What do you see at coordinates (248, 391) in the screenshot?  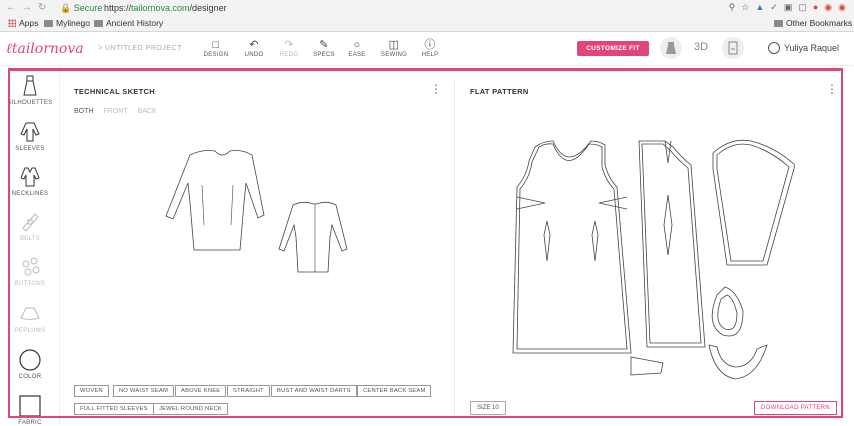 I see `tag-straight: STRAIGHT` at bounding box center [248, 391].